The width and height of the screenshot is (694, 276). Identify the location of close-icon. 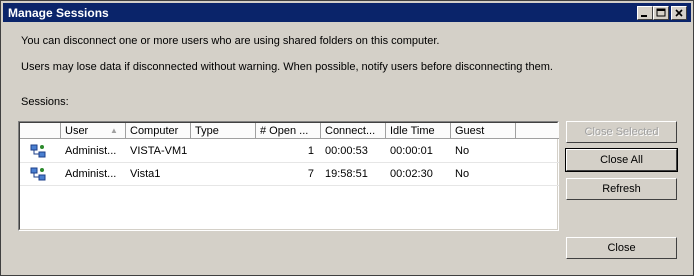
(679, 13).